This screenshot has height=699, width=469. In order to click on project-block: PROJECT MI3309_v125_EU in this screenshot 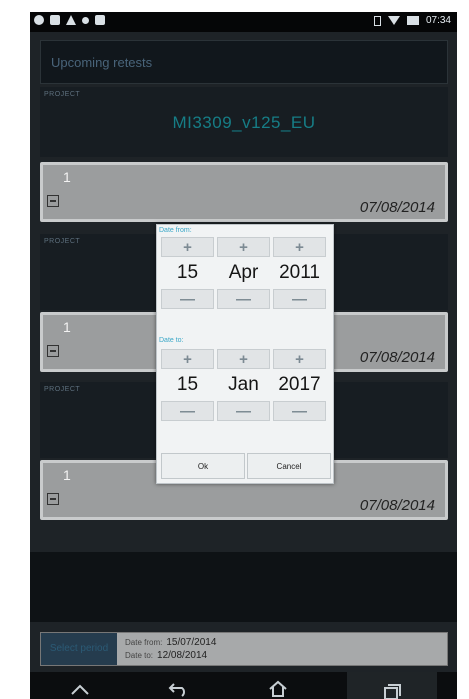, I will do `click(244, 122)`.